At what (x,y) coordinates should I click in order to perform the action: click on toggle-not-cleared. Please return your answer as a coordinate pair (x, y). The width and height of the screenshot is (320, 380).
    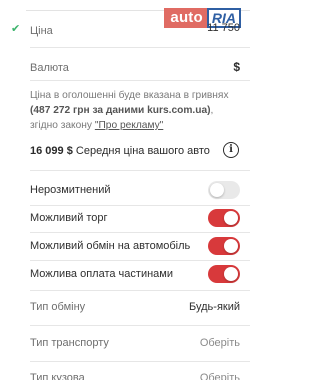
    Looking at the image, I should click on (224, 190).